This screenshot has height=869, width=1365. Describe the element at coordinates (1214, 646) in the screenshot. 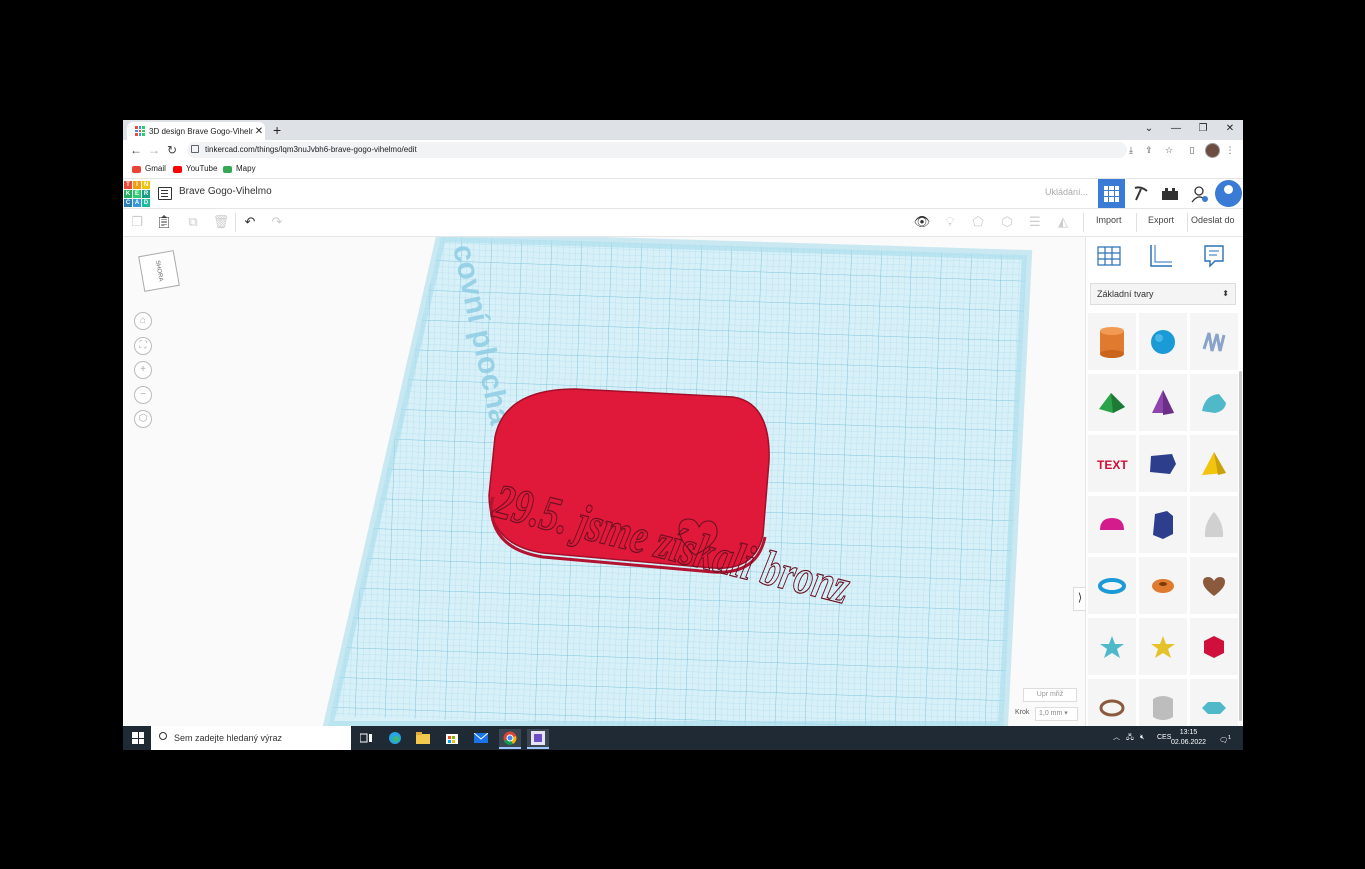

I see `shape-icosahedron` at that location.